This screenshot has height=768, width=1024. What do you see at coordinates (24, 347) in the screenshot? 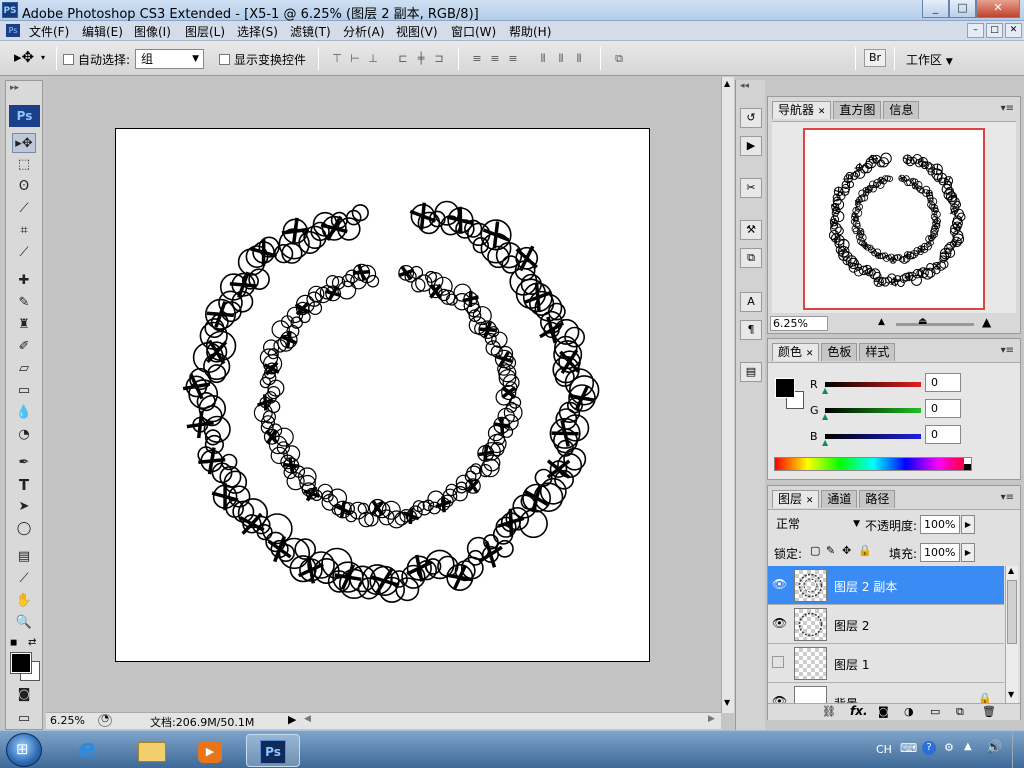
I see `history-brush-tool-icon: ✐` at bounding box center [24, 347].